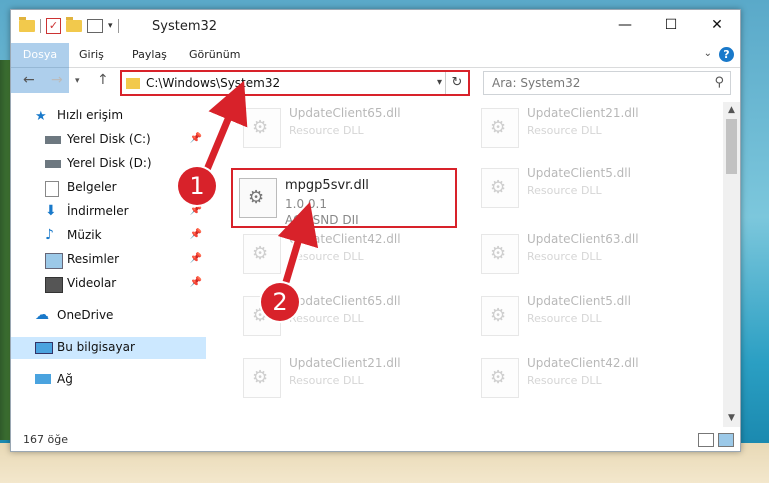 This screenshot has height=483, width=769. Describe the element at coordinates (213, 83) in the screenshot. I see `address-path: C:\Windows\System32` at that location.